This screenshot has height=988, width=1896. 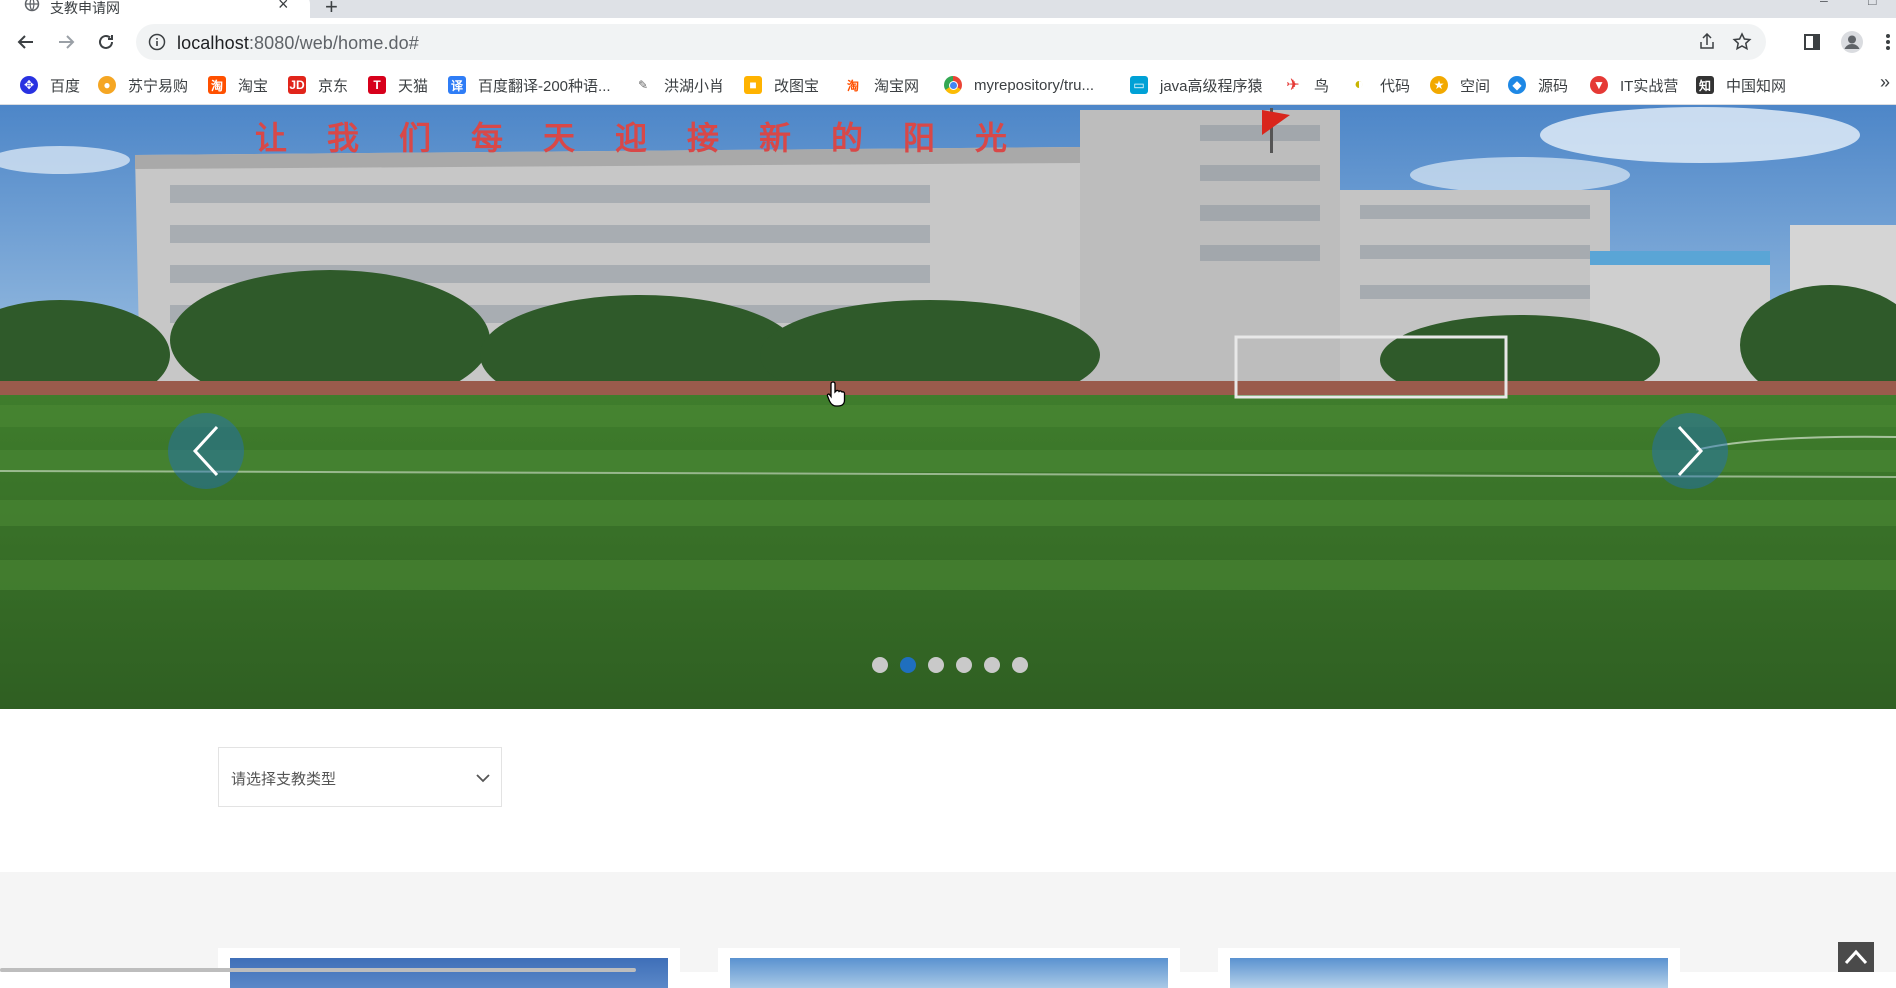 I want to click on chevron-left-icon, so click(x=205, y=451).